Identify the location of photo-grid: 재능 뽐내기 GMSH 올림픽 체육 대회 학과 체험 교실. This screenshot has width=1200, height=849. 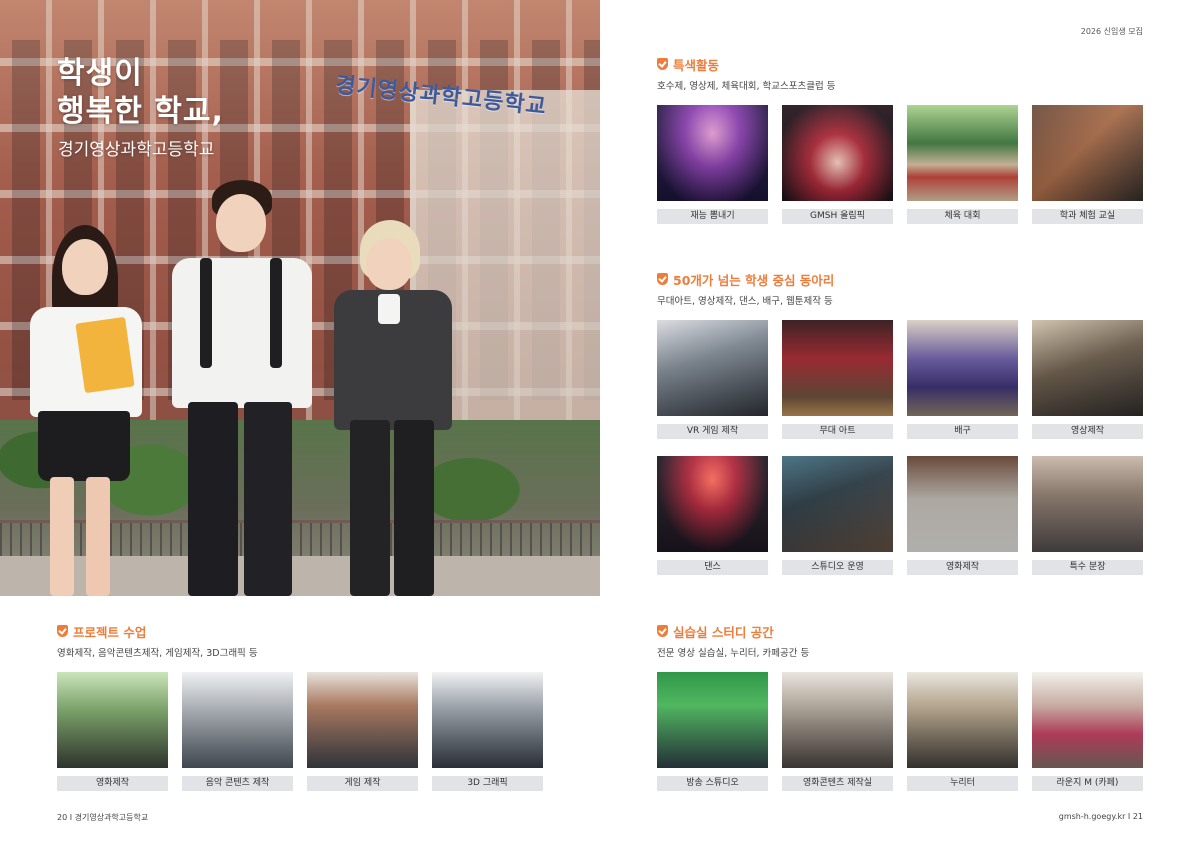
(900, 164).